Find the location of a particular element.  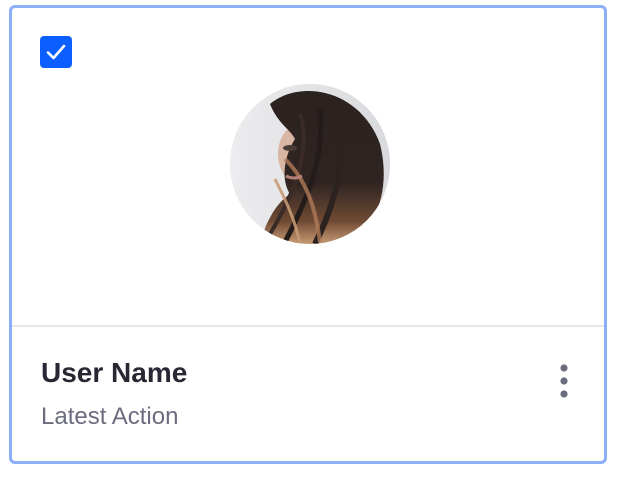

card-subtitle: Latest Action is located at coordinates (110, 416).